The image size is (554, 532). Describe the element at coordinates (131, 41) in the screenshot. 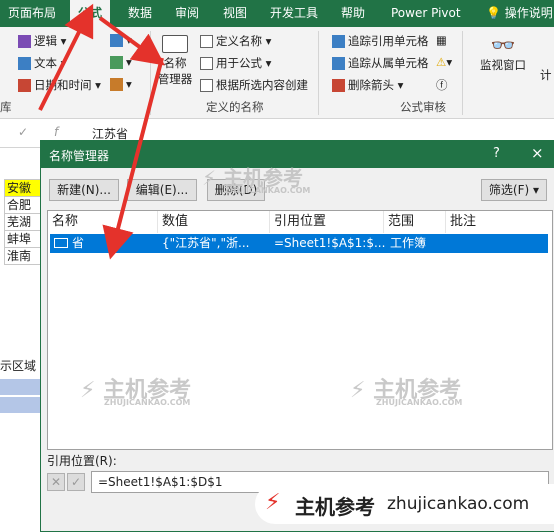

I see `arrow-to-name-manager` at that location.